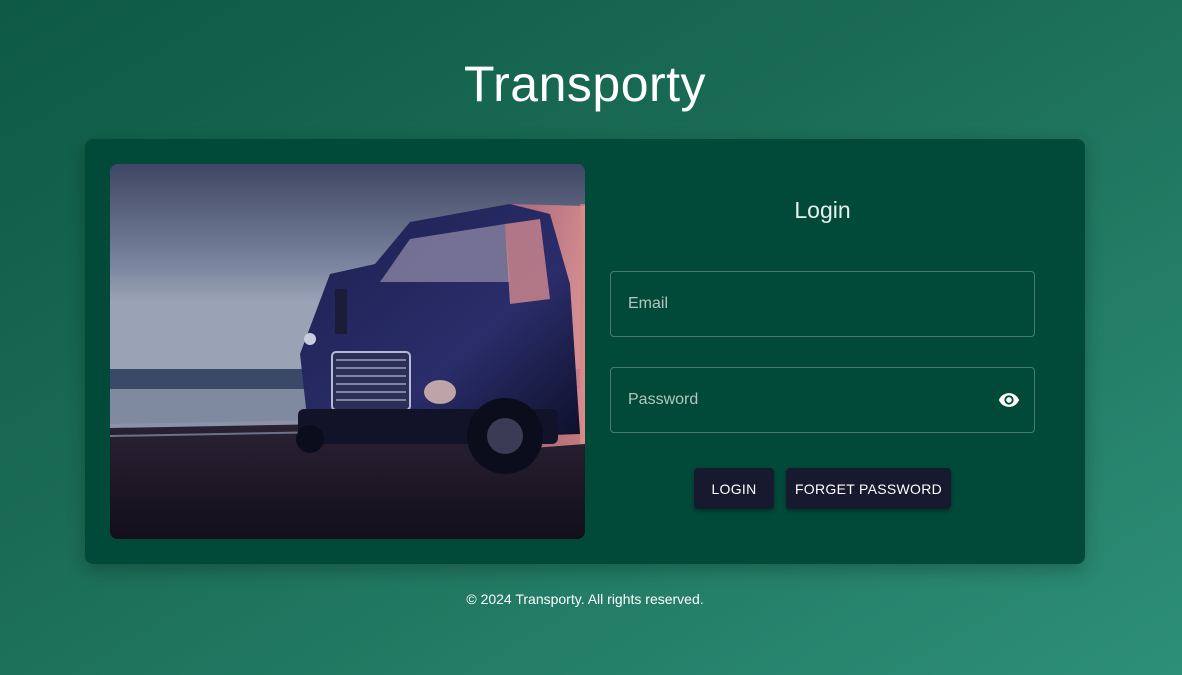 This screenshot has width=1182, height=675. What do you see at coordinates (585, 599) in the screenshot?
I see `footer-copyright: © 2024 Transporty. All rights reserved.` at bounding box center [585, 599].